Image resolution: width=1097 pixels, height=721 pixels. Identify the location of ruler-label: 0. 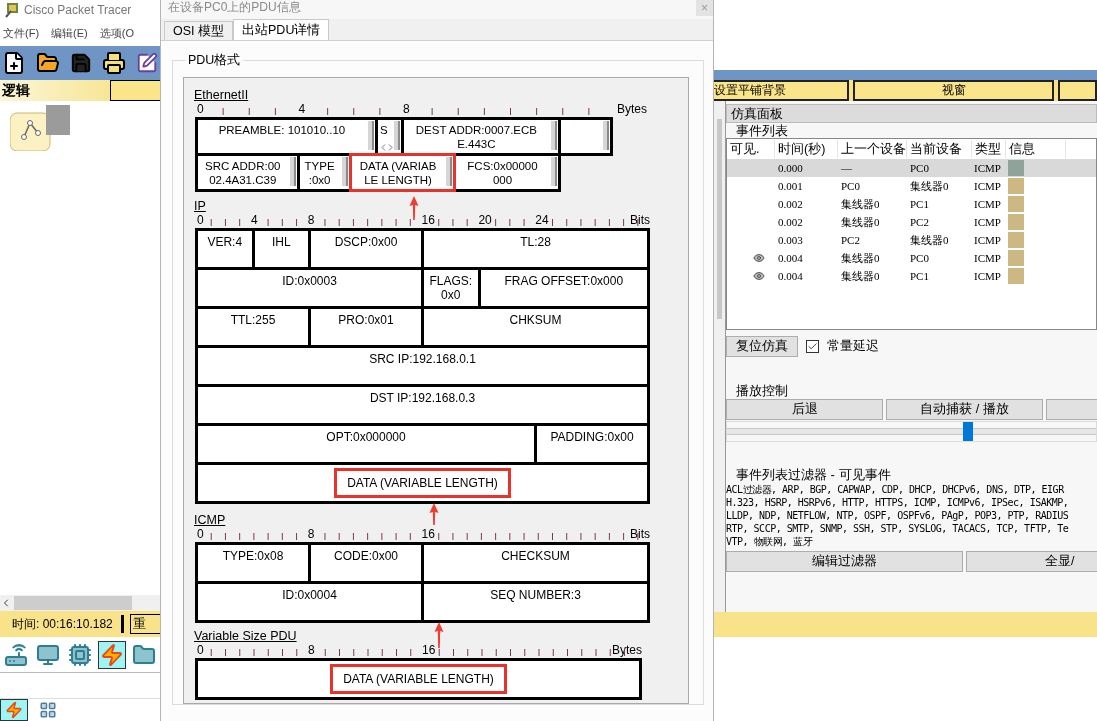
(200, 650).